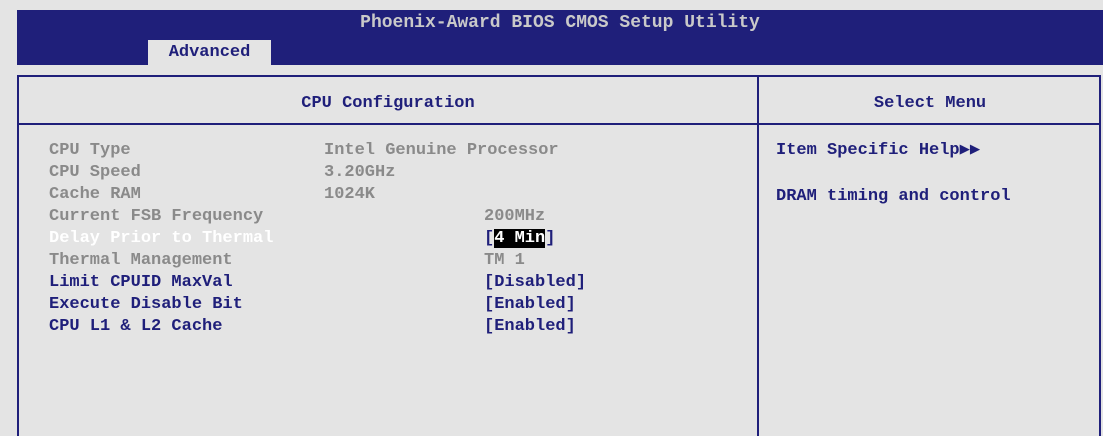  I want to click on cache-ram-row: Cache RAM 1024K, so click(399, 195).